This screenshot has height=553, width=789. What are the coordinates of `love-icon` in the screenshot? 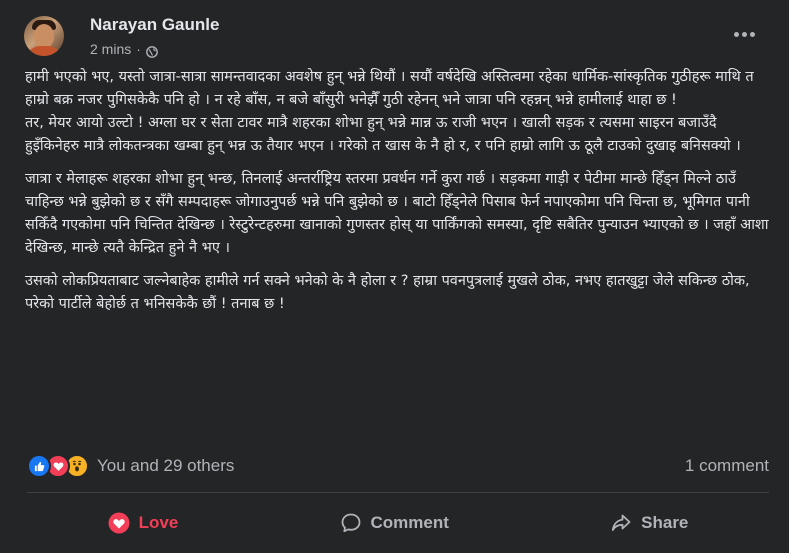 It's located at (119, 523).